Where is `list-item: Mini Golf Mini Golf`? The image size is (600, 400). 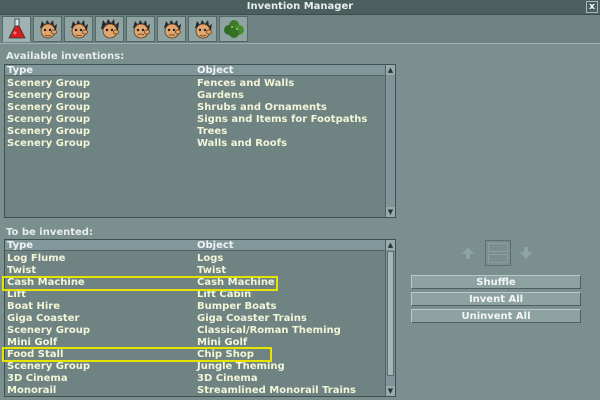 list-item: Mini Golf Mini Golf is located at coordinates (195, 343).